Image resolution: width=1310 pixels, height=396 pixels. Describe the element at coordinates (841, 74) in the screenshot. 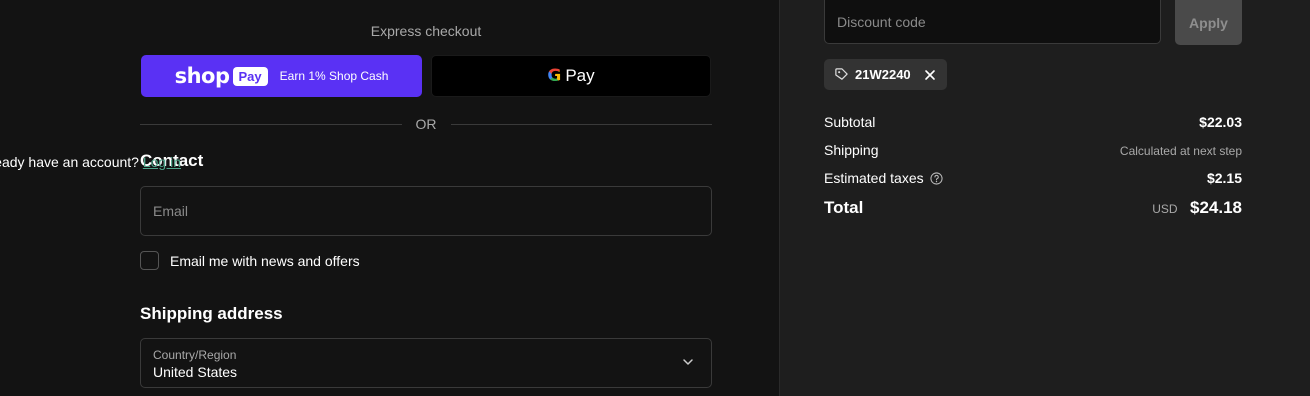

I see `tag-icon` at that location.